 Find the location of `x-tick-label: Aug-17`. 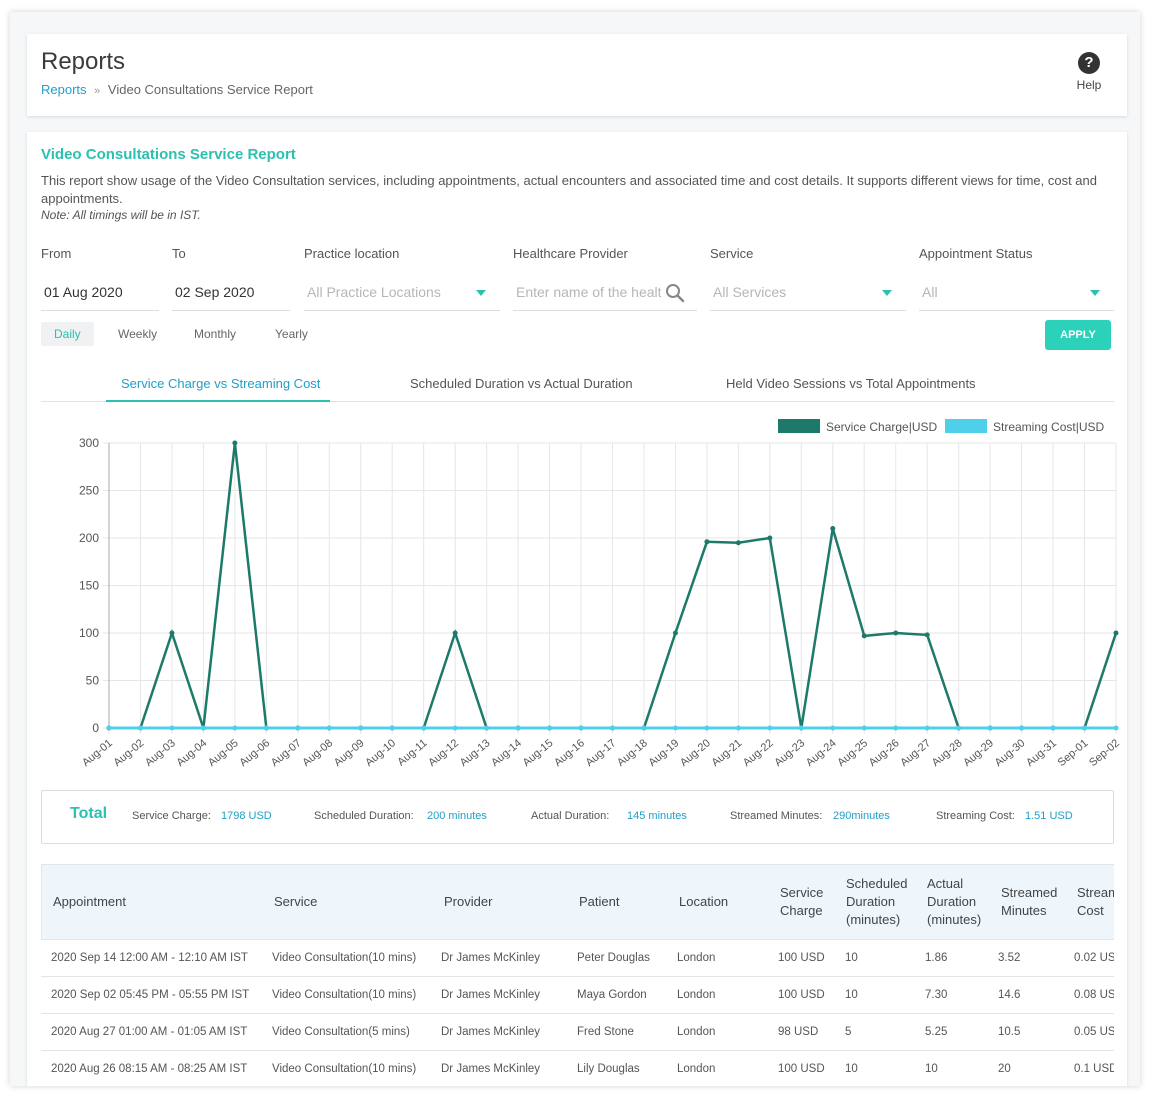

x-tick-label: Aug-17 is located at coordinates (601, 753).